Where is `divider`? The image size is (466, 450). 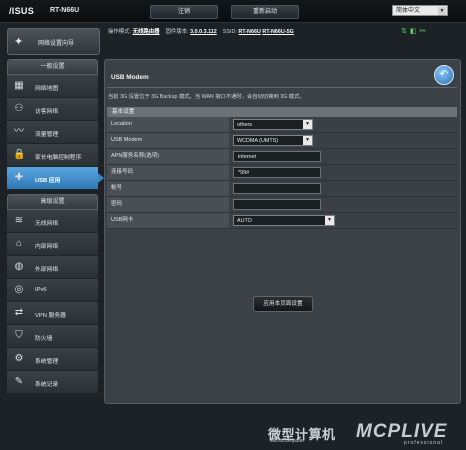
divider is located at coordinates (282, 87).